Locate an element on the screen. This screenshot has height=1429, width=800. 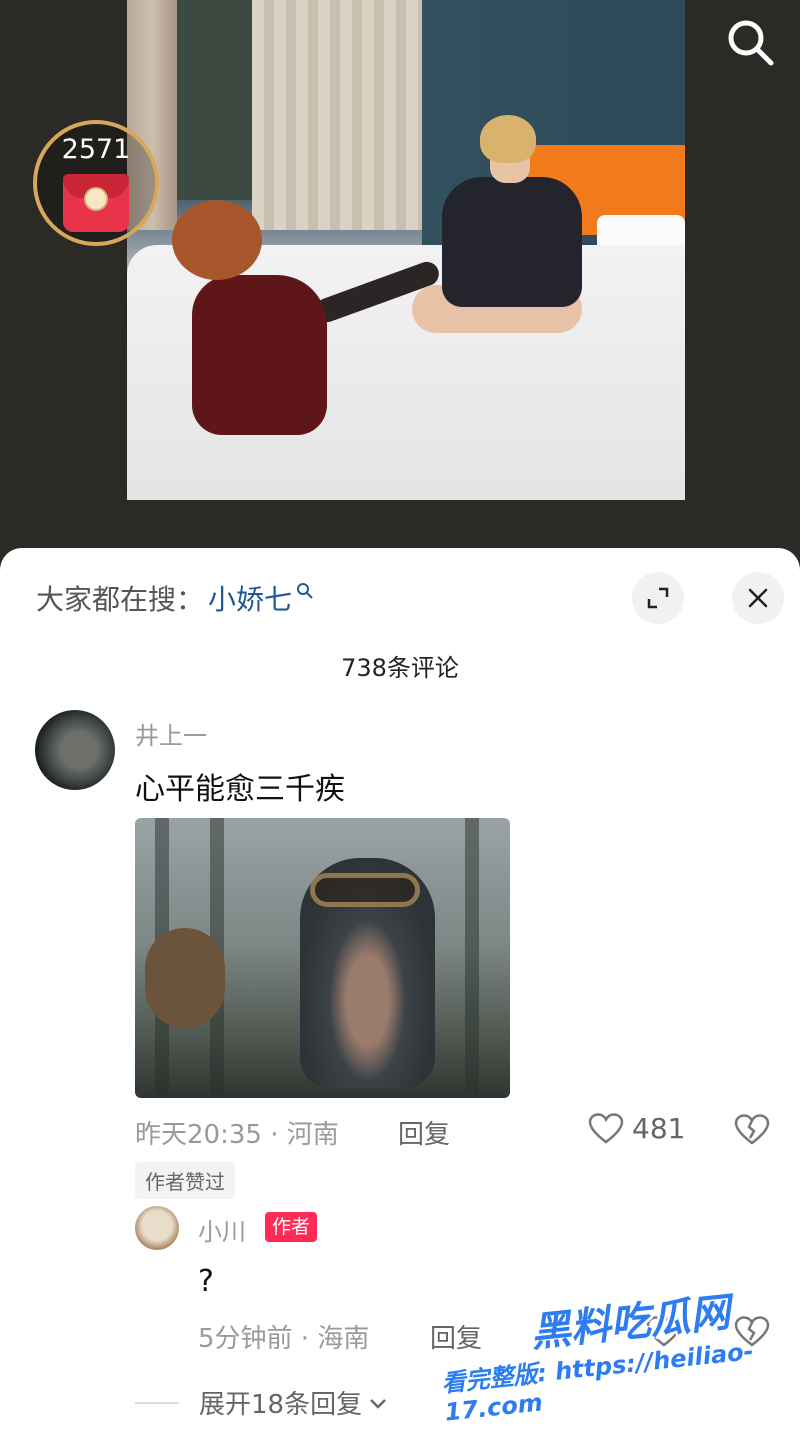
red-envelope-icon is located at coordinates (96, 203).